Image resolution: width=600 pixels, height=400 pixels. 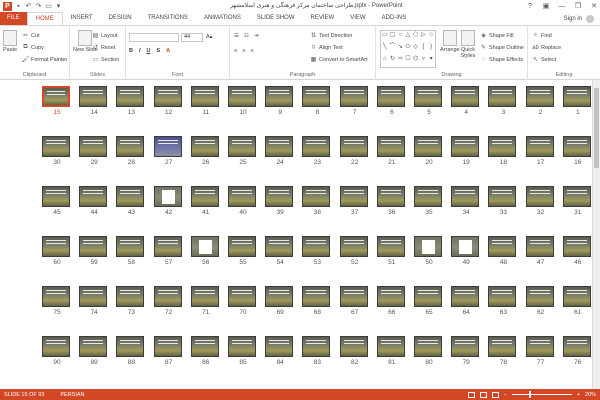 What do you see at coordinates (126, 103) in the screenshot?
I see `slide-thumbnail: 13` at bounding box center [126, 103].